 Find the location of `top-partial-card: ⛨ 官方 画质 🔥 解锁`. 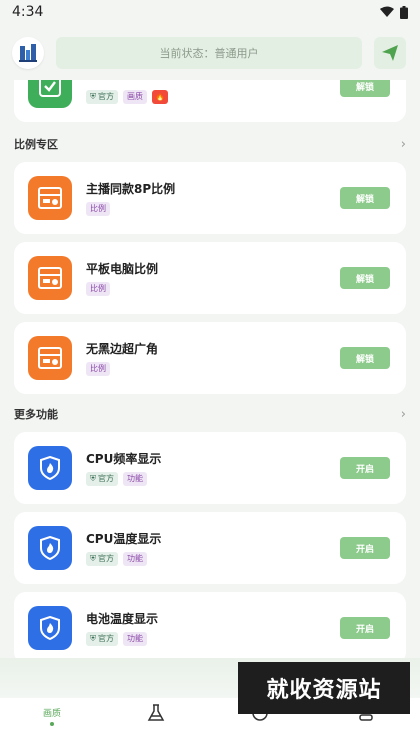

top-partial-card: ⛨ 官方 画质 🔥 解锁 is located at coordinates (210, 101).